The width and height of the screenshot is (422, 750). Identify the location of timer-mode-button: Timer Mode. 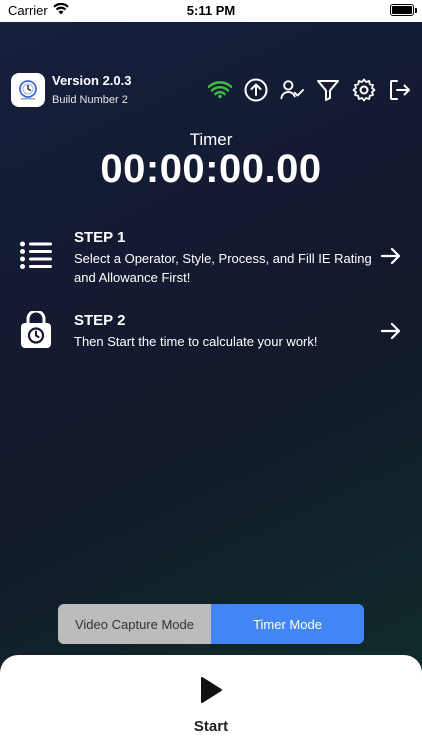
(287, 624).